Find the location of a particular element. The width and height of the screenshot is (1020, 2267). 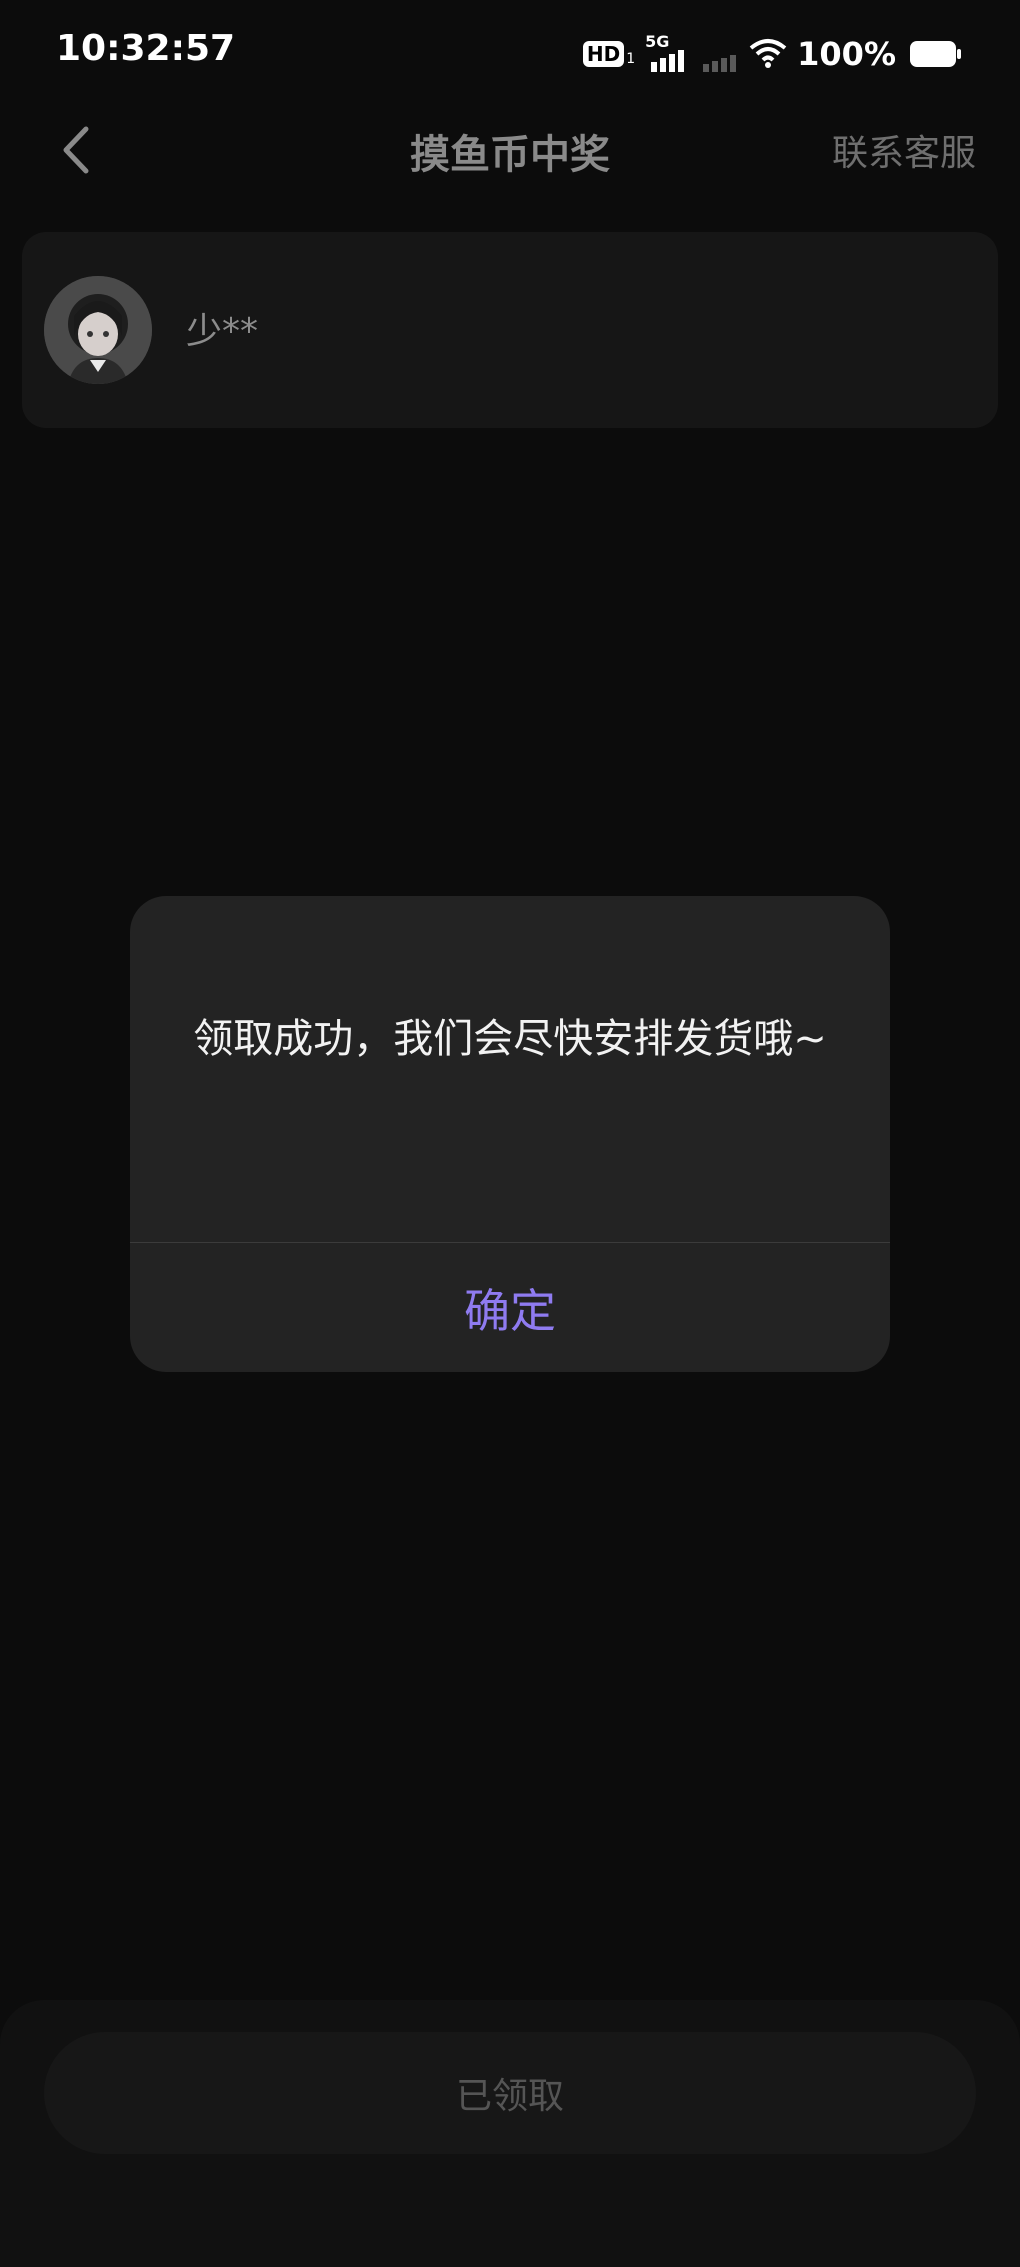

signal-5g-icon: 5G is located at coordinates (667, 53).